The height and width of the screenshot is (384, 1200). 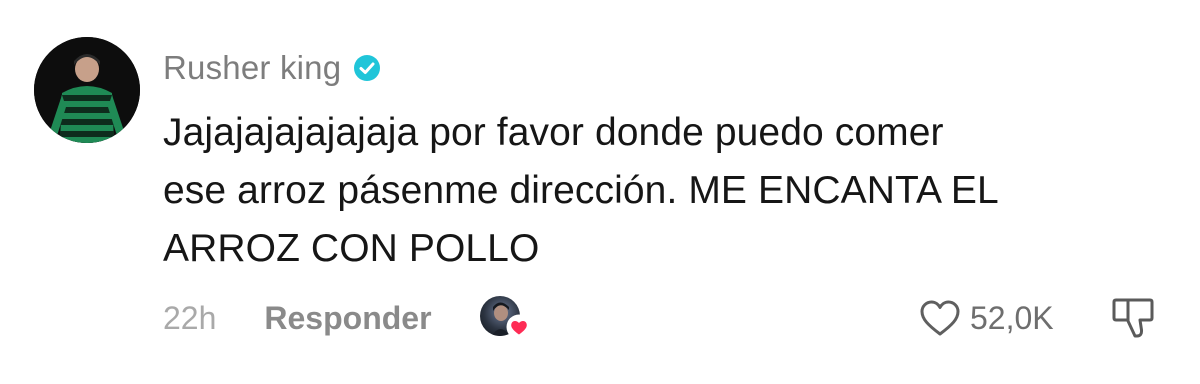 What do you see at coordinates (190, 317) in the screenshot?
I see `timestamp: 22h` at bounding box center [190, 317].